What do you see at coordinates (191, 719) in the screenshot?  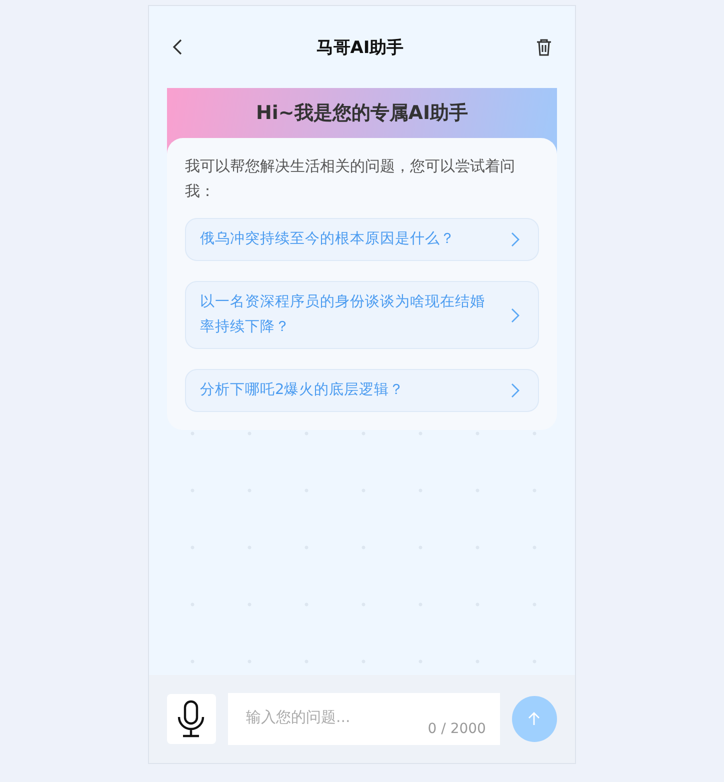 I see `microphone-icon` at bounding box center [191, 719].